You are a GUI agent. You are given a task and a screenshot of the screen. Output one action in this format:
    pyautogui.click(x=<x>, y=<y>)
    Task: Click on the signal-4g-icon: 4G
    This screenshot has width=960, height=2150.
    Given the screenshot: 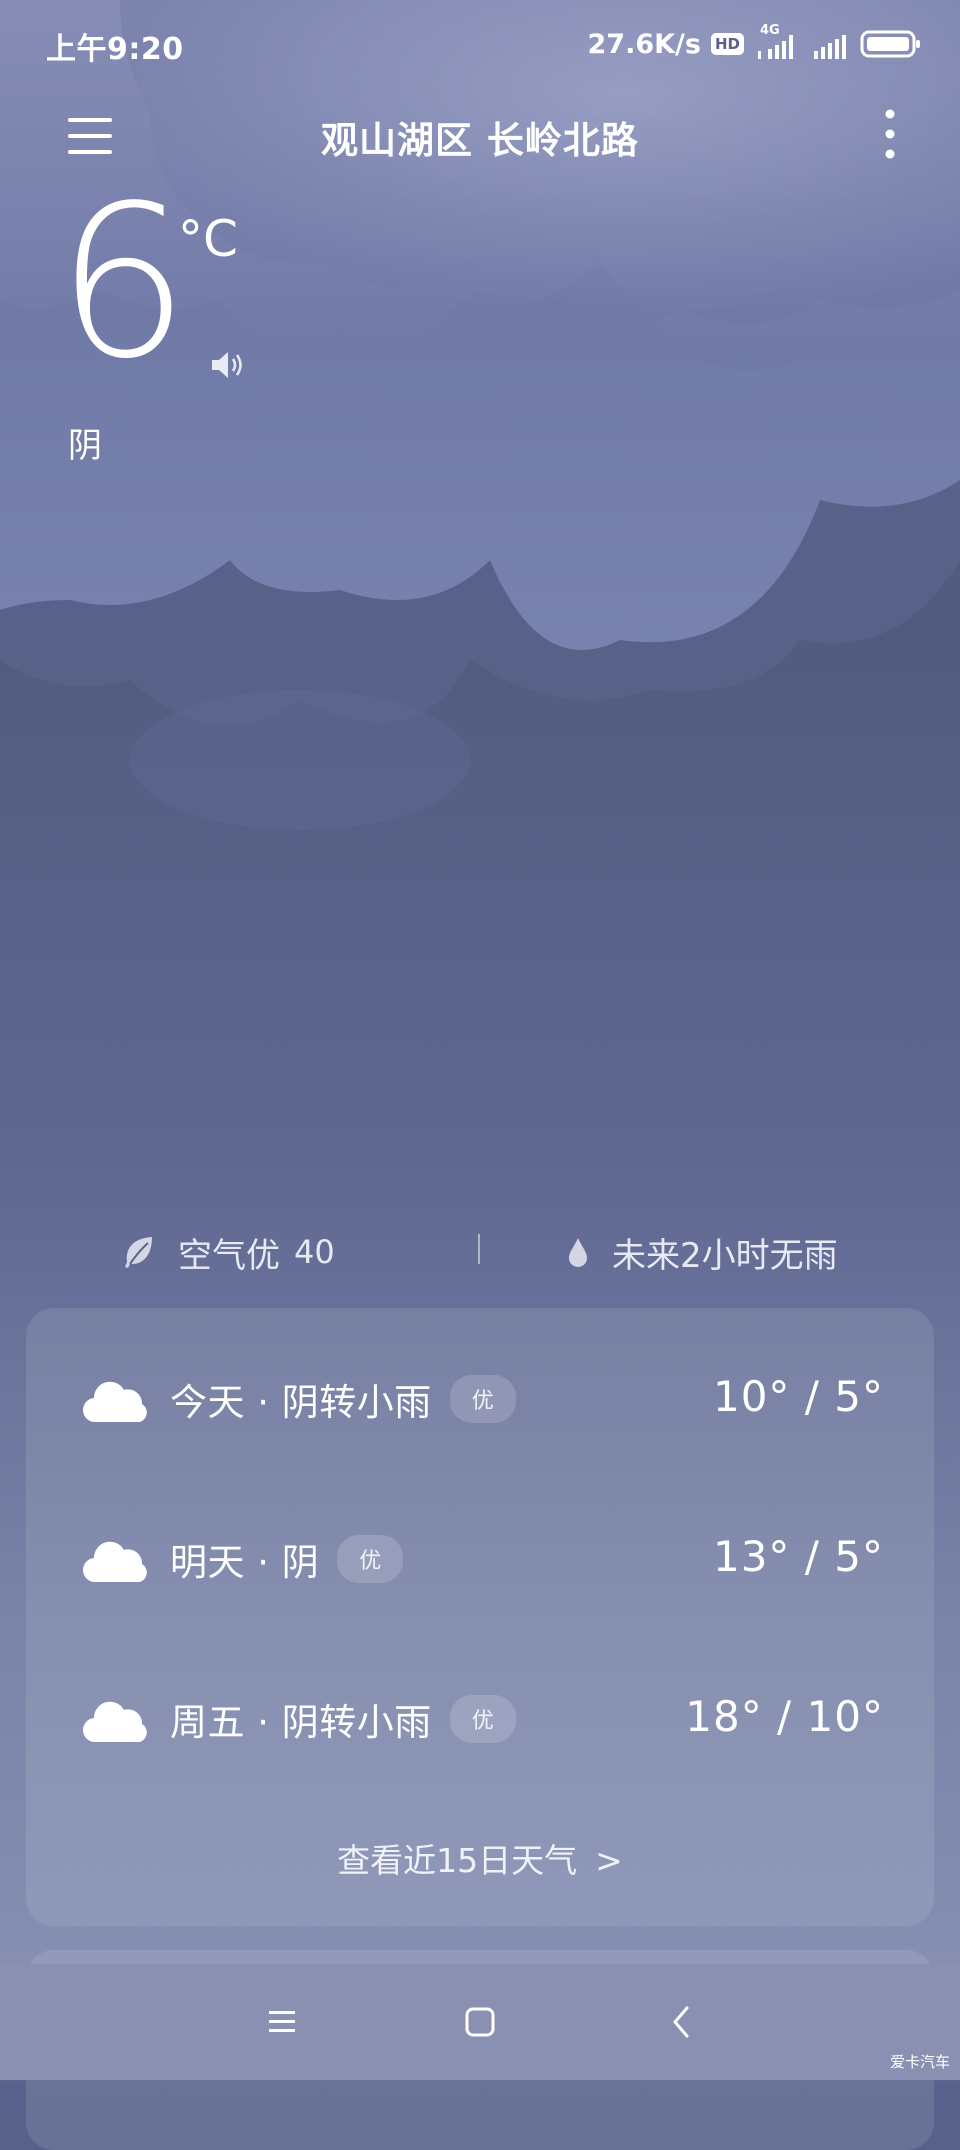 What is the action you would take?
    pyautogui.click(x=777, y=42)
    